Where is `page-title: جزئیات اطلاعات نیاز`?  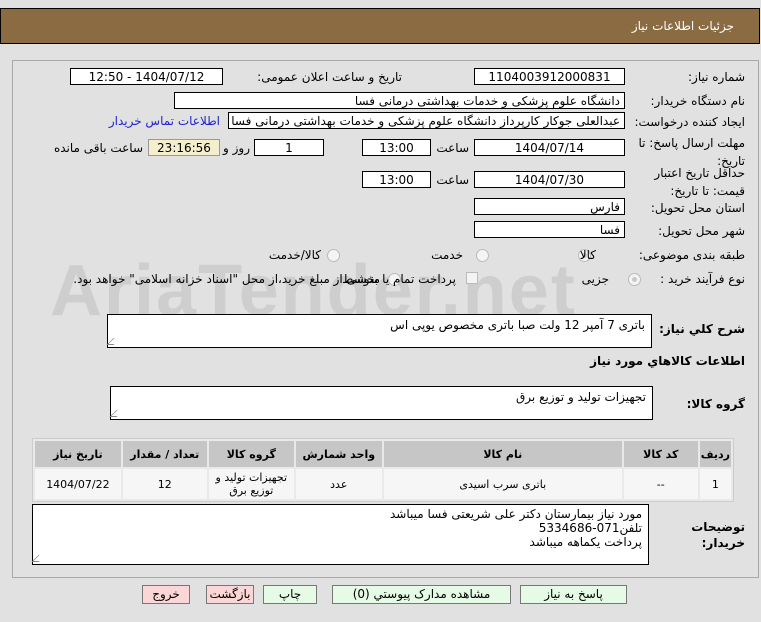
page-title: جزئیات اطلاعات نیاز is located at coordinates (682, 26).